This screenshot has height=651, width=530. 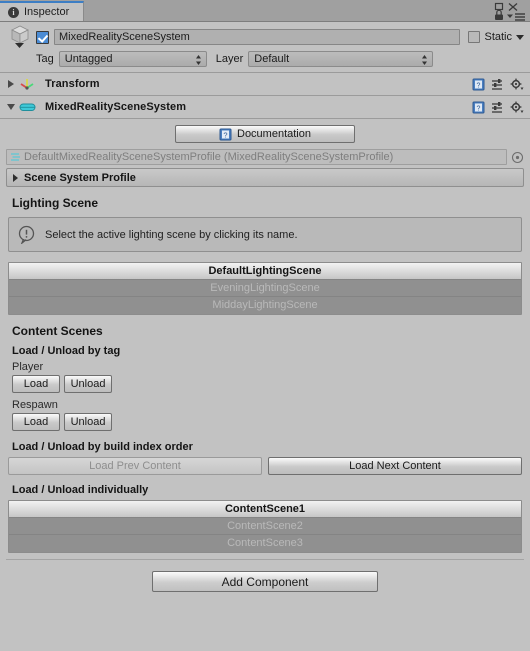 I want to click on transform-gizmo-icon, so click(x=27, y=84).